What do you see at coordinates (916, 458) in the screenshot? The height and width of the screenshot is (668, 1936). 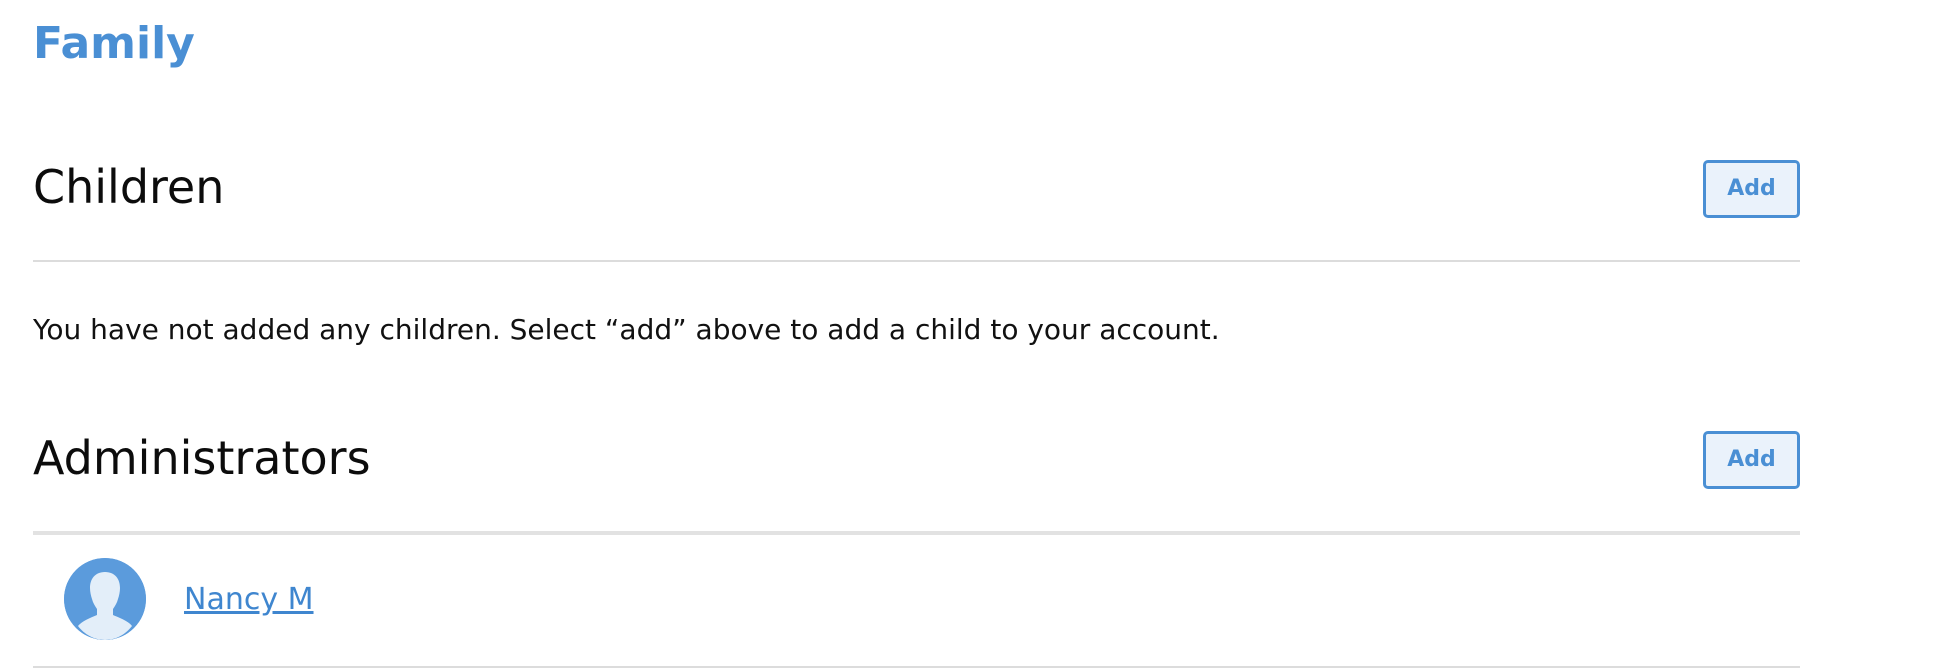 I see `administrators-section-header: Administrators Add` at bounding box center [916, 458].